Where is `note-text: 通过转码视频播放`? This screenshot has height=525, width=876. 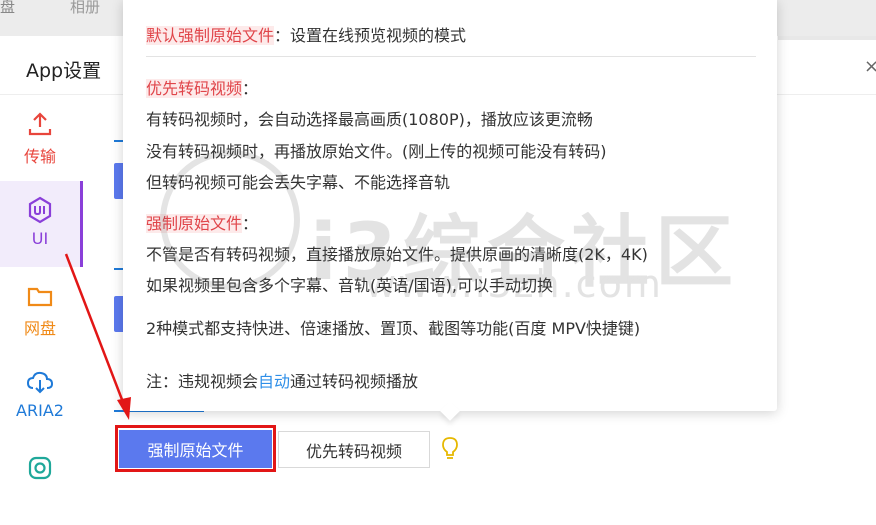 note-text: 通过转码视频播放 is located at coordinates (354, 381).